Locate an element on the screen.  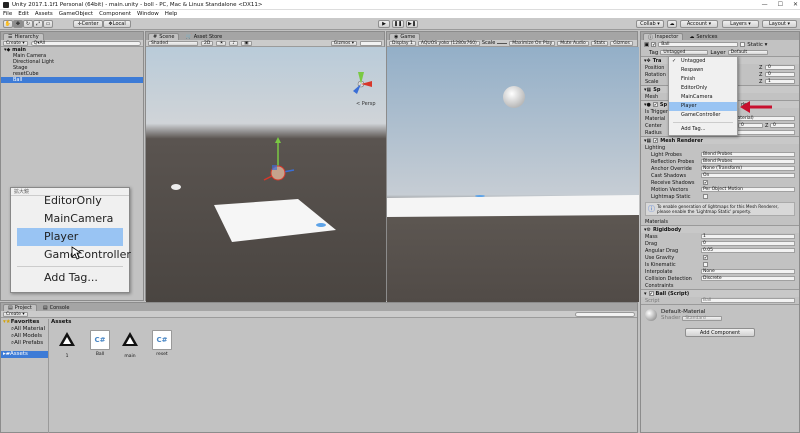
light-probes-dropdown: Blend Probes is located at coordinates (748, 154).